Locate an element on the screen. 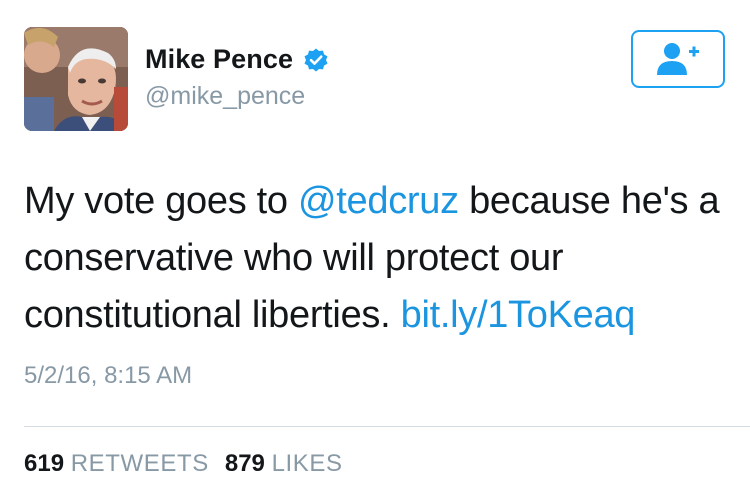 The width and height of the screenshot is (750, 501). profile-photo-icon is located at coordinates (76, 79).